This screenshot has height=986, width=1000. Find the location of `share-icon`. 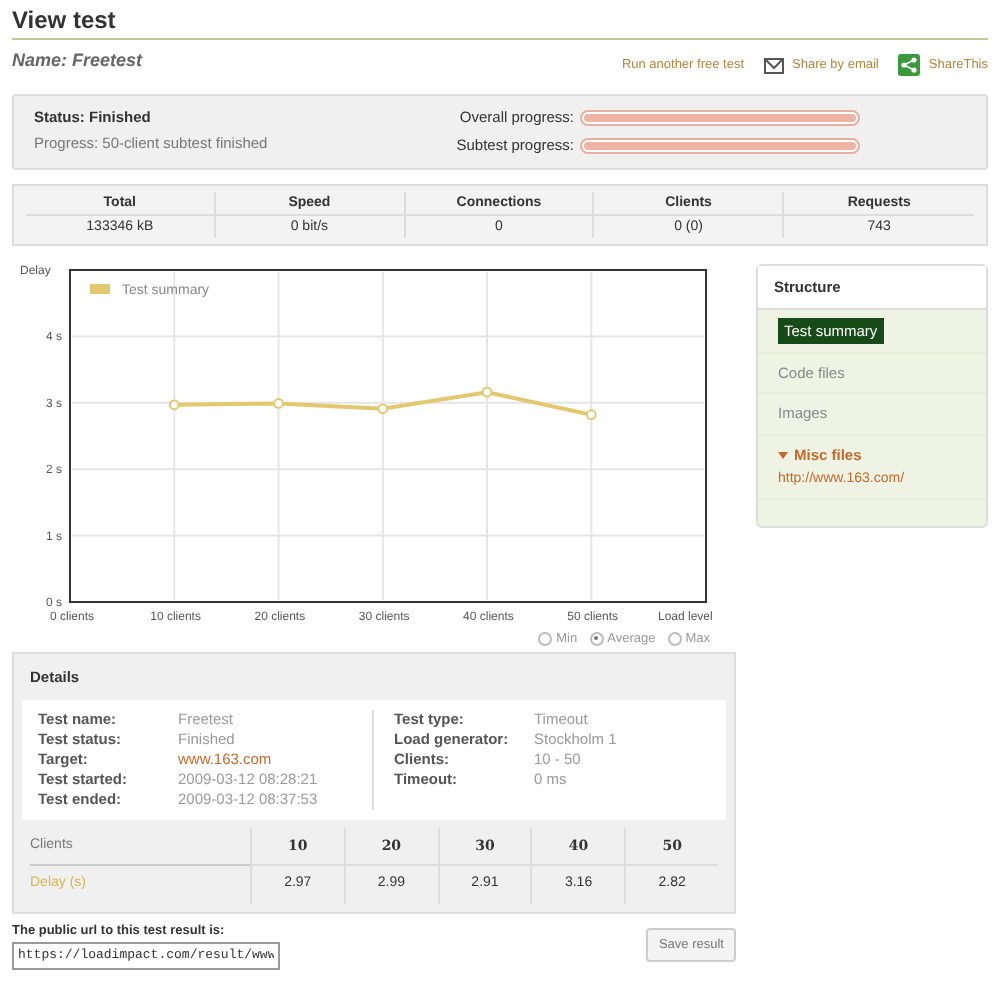

share-icon is located at coordinates (909, 65).